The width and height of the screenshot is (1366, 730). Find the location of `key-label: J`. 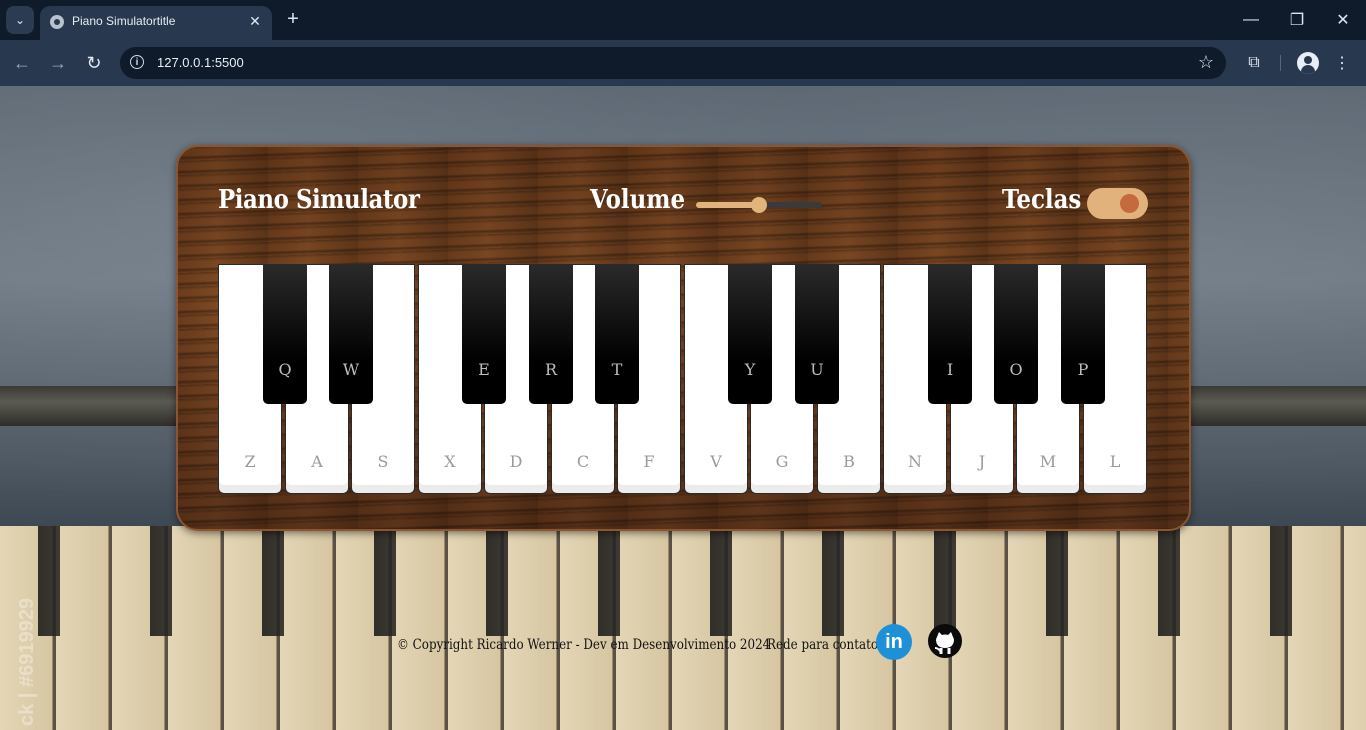

key-label: J is located at coordinates (982, 461).